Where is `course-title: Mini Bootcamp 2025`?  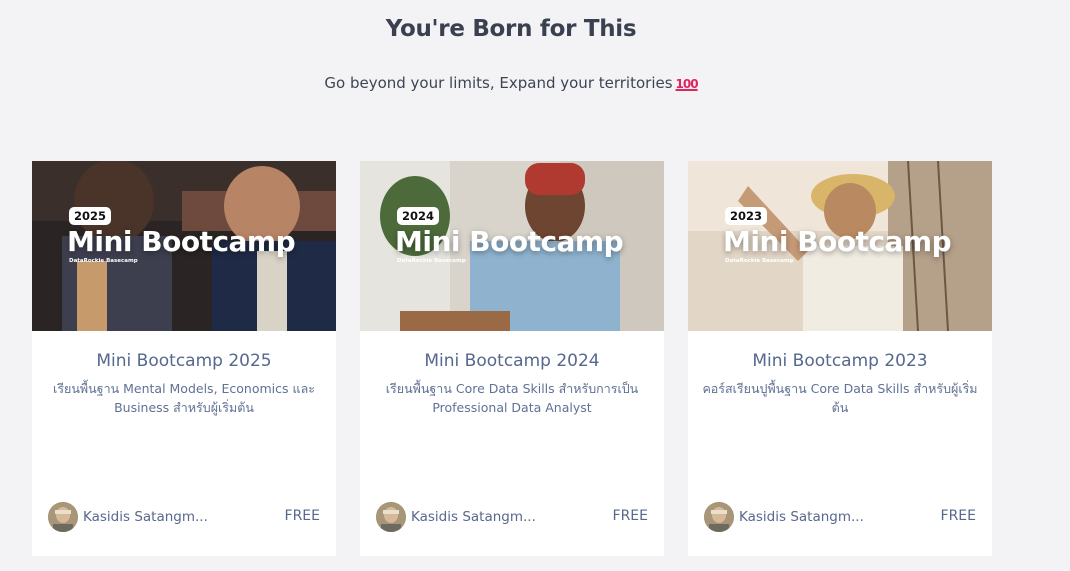 course-title: Mini Bootcamp 2025 is located at coordinates (184, 361).